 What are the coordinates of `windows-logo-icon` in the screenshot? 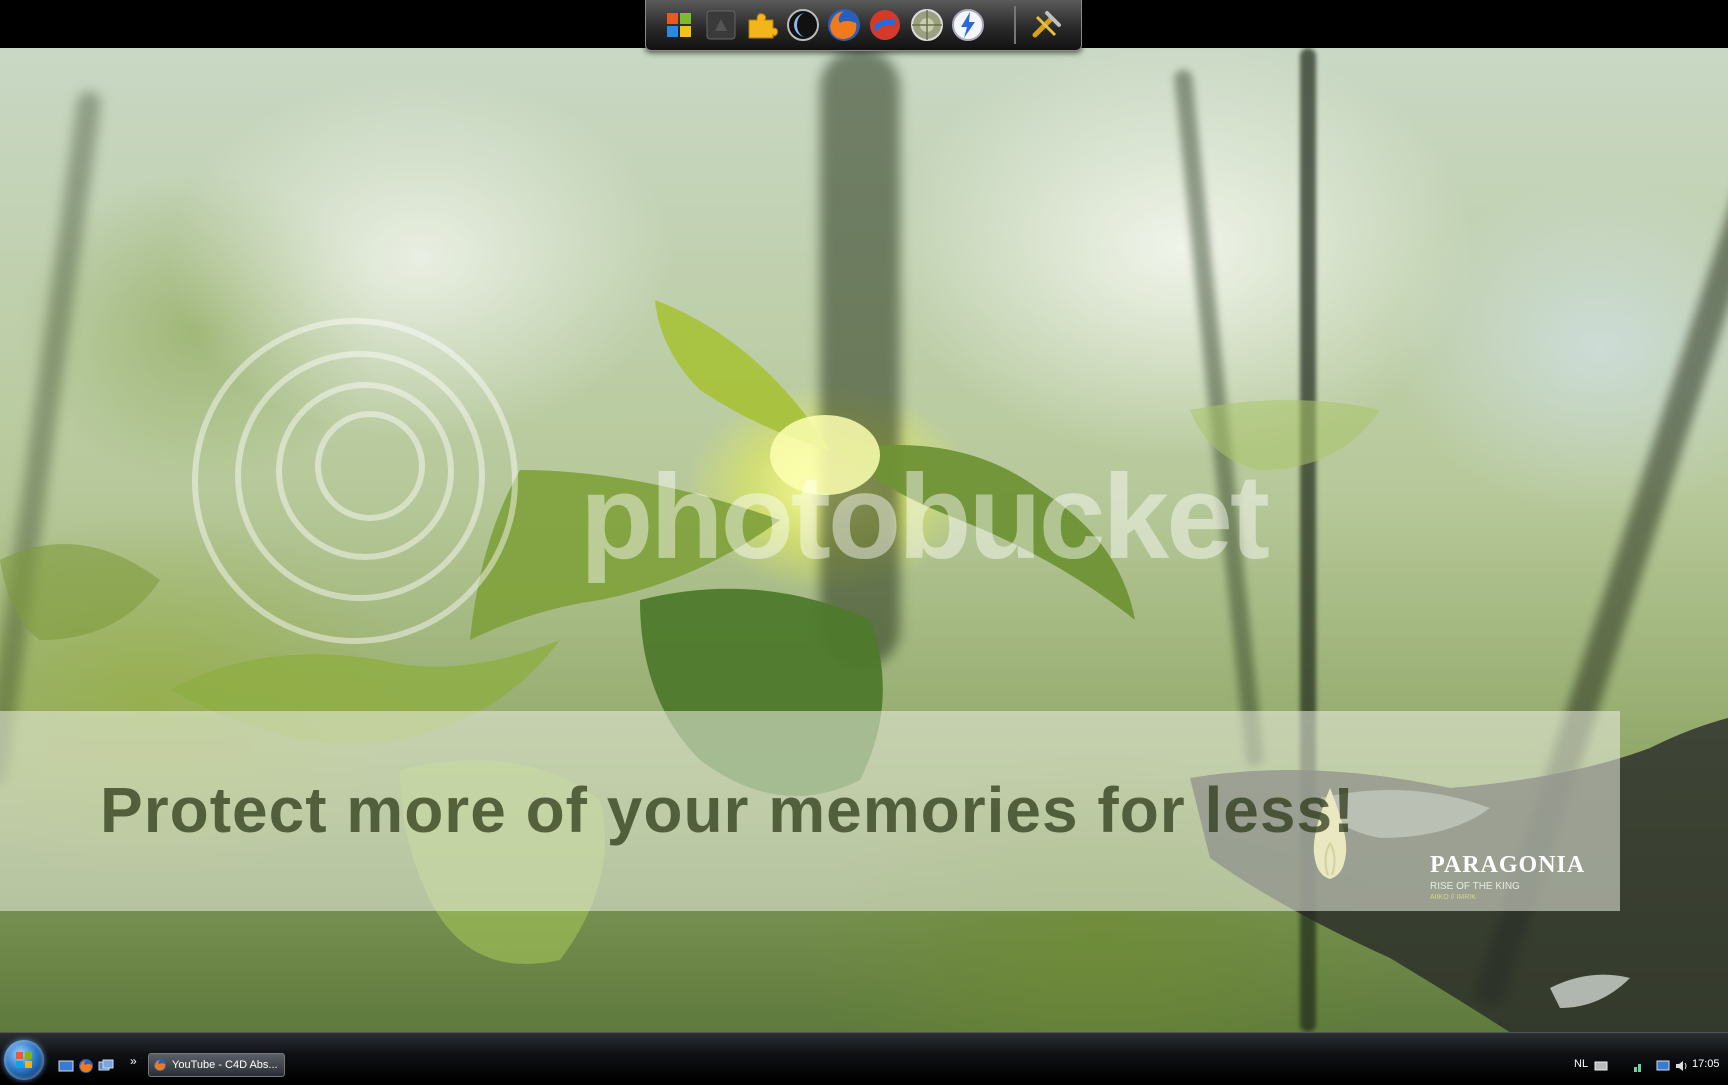 It's located at (24, 1060).